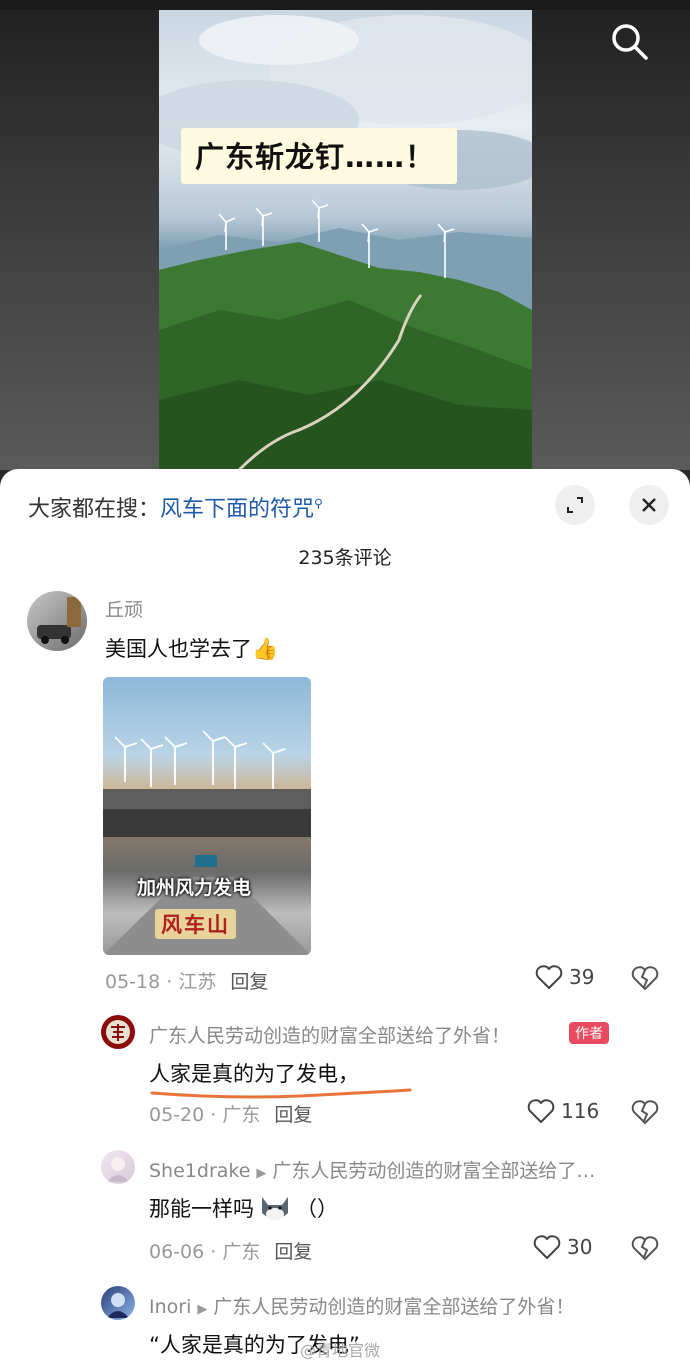 The image size is (690, 1369). I want to click on trending-prefix: 大家都在搜：, so click(94, 509).